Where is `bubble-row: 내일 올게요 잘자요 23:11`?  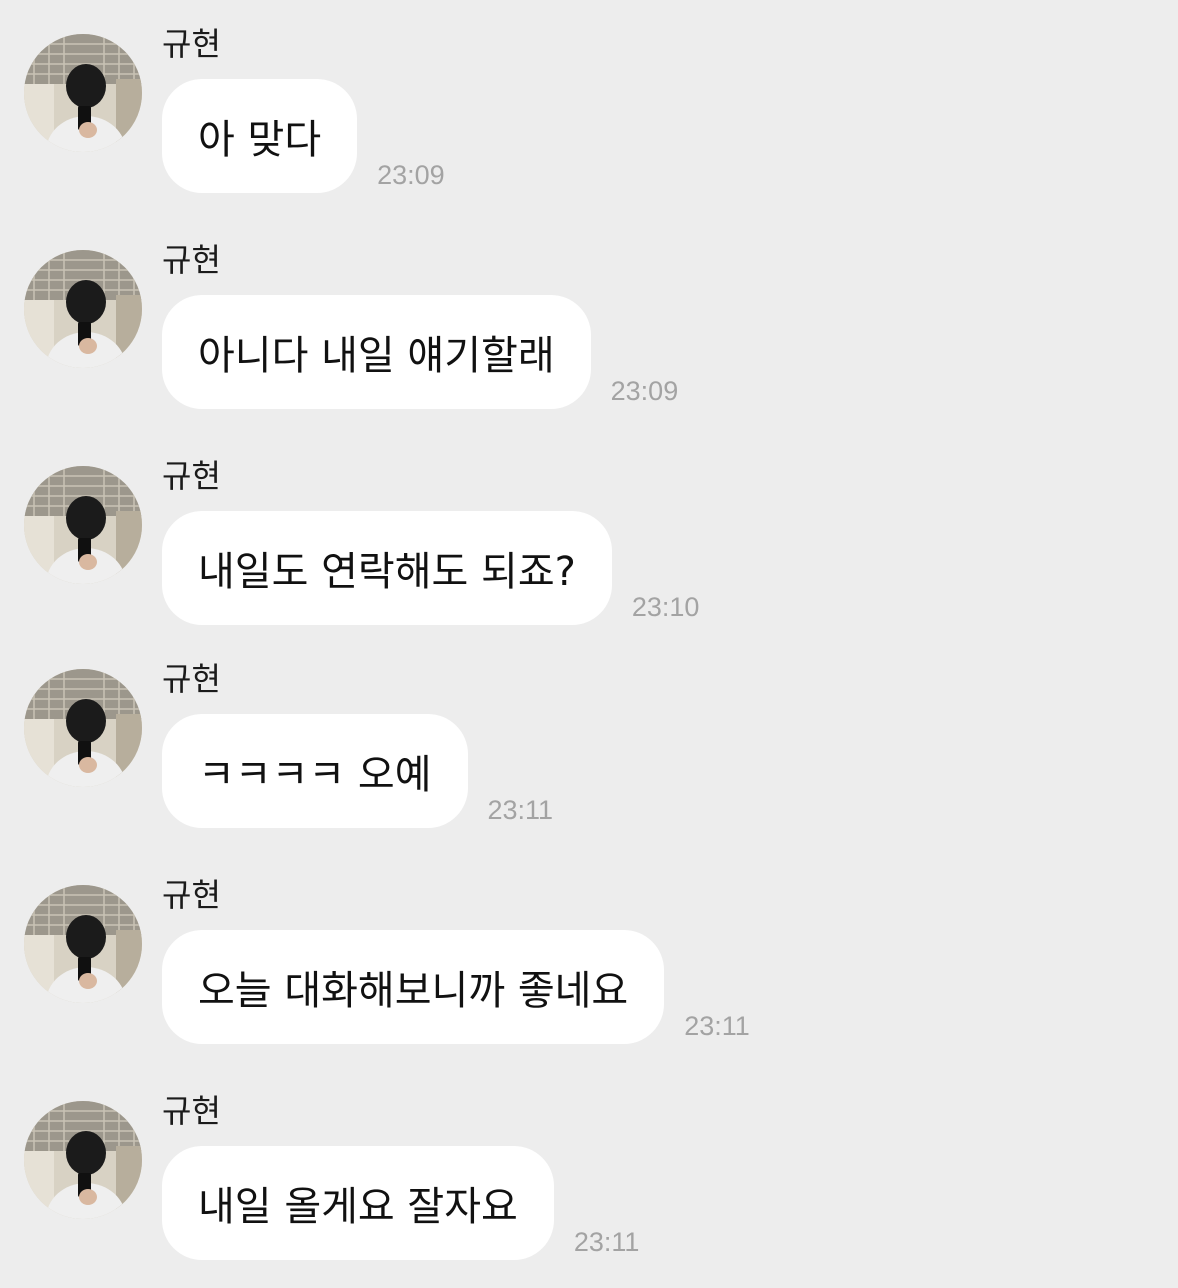
bubble-row: 내일 올게요 잘자요 23:11 is located at coordinates (400, 1203).